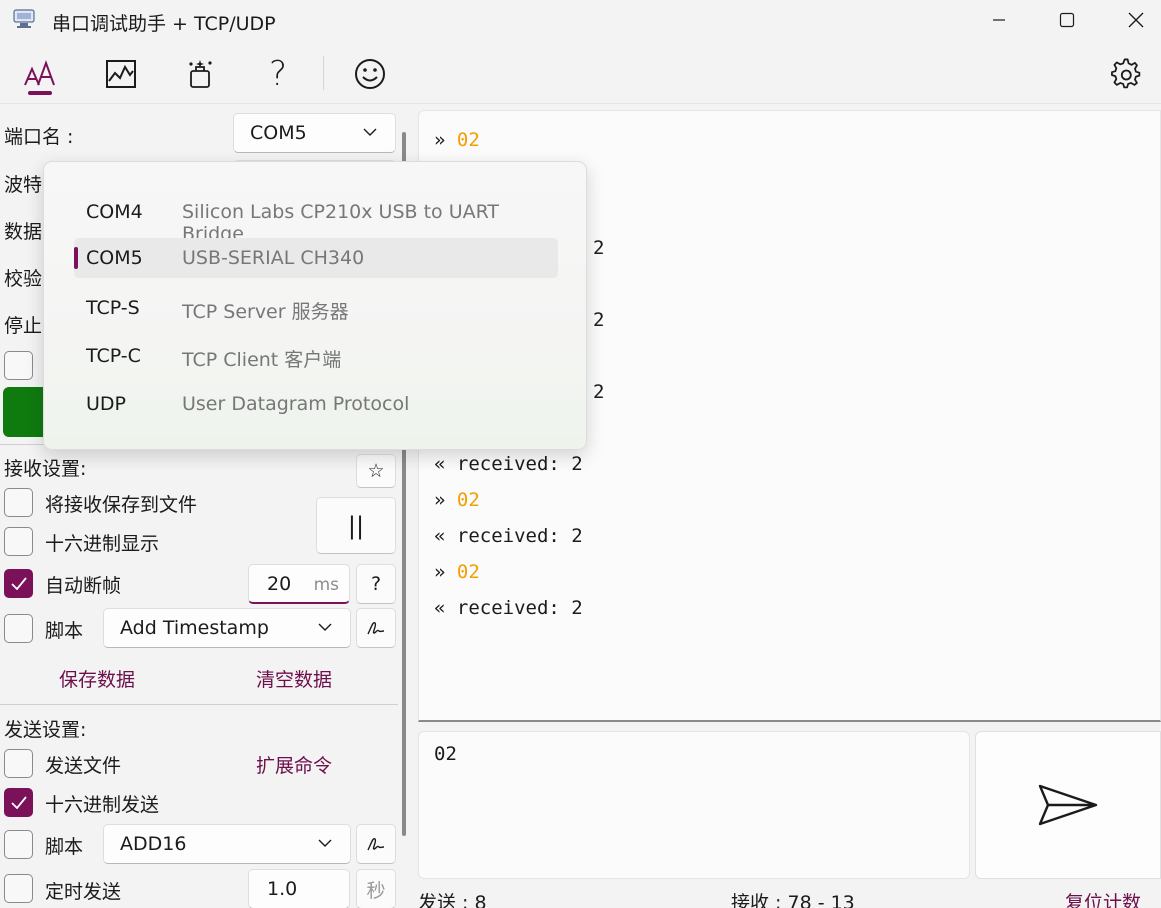  I want to click on option-desc: User Datagram Protocol, so click(296, 404).